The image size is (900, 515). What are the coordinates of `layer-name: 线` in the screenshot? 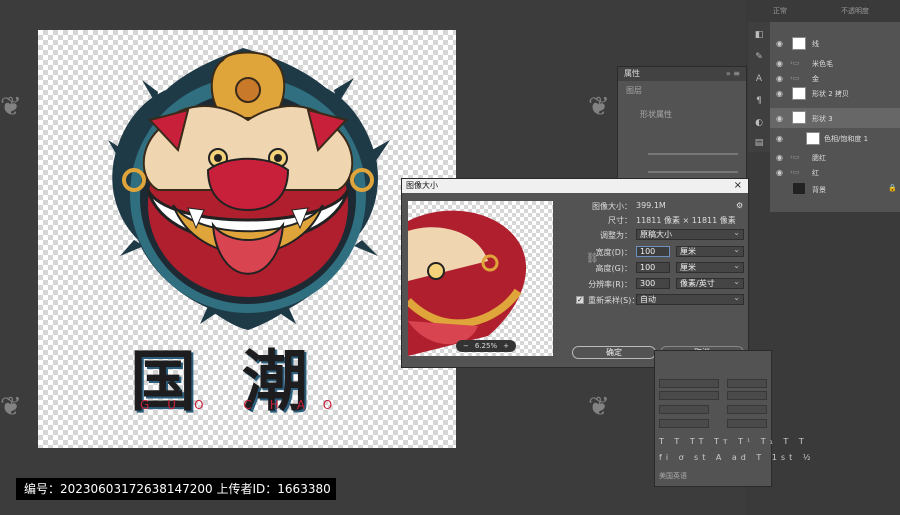 It's located at (815, 44).